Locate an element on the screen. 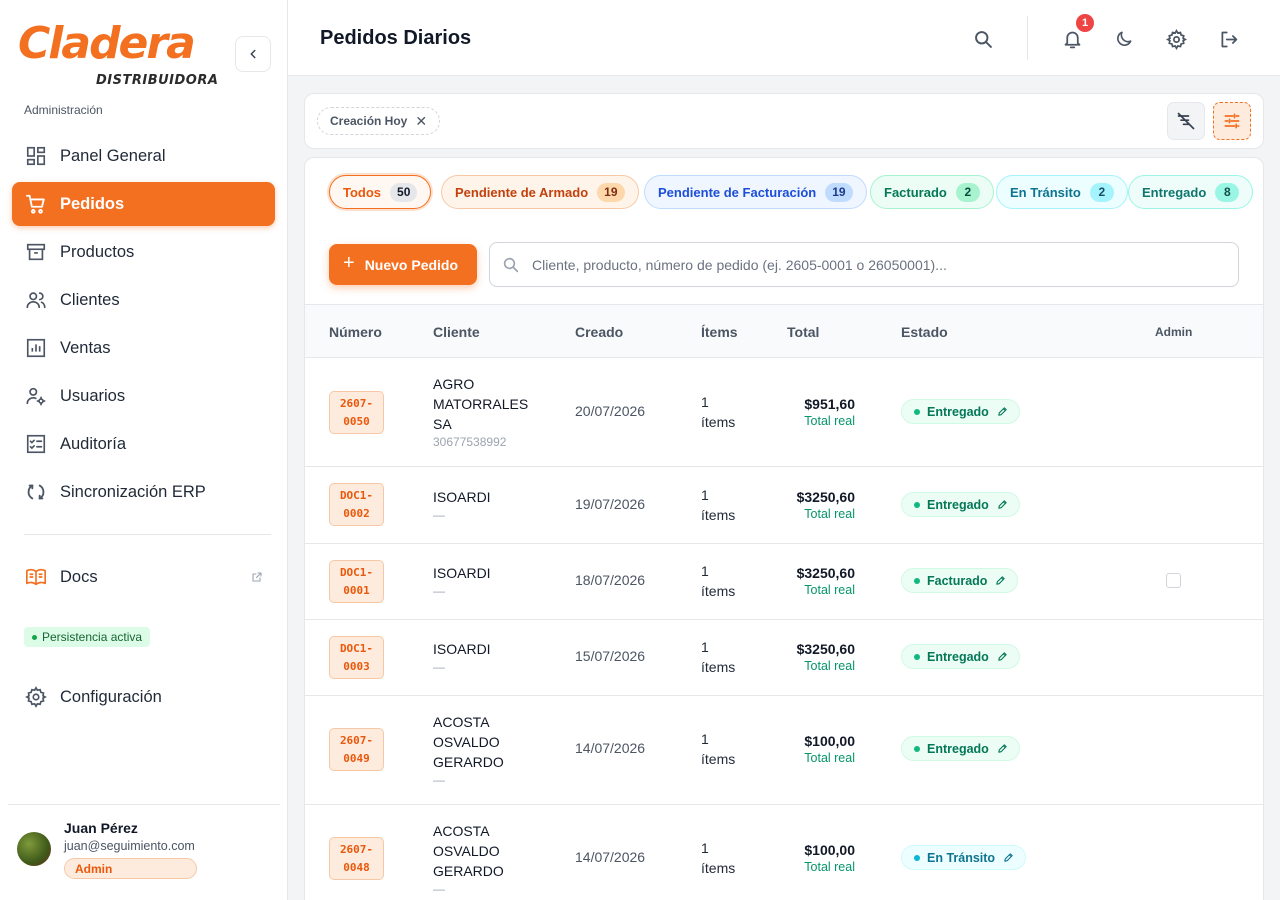 The image size is (1280, 900). avatar is located at coordinates (34, 849).